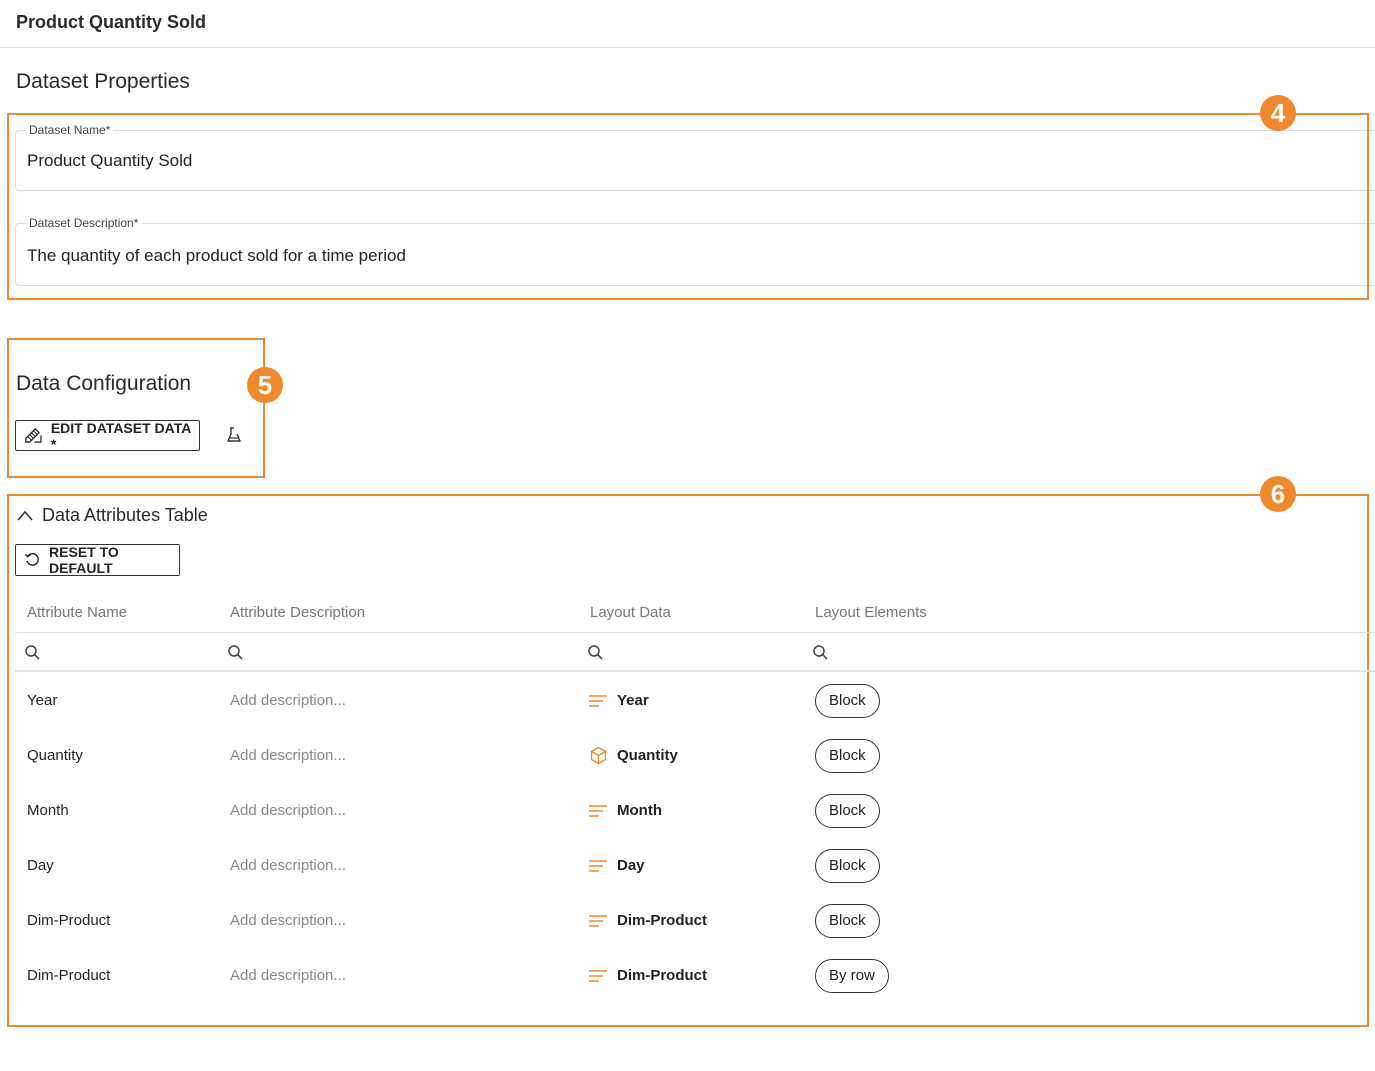 This screenshot has height=1071, width=1375. I want to click on layout-data-cell: Year, so click(619, 700).